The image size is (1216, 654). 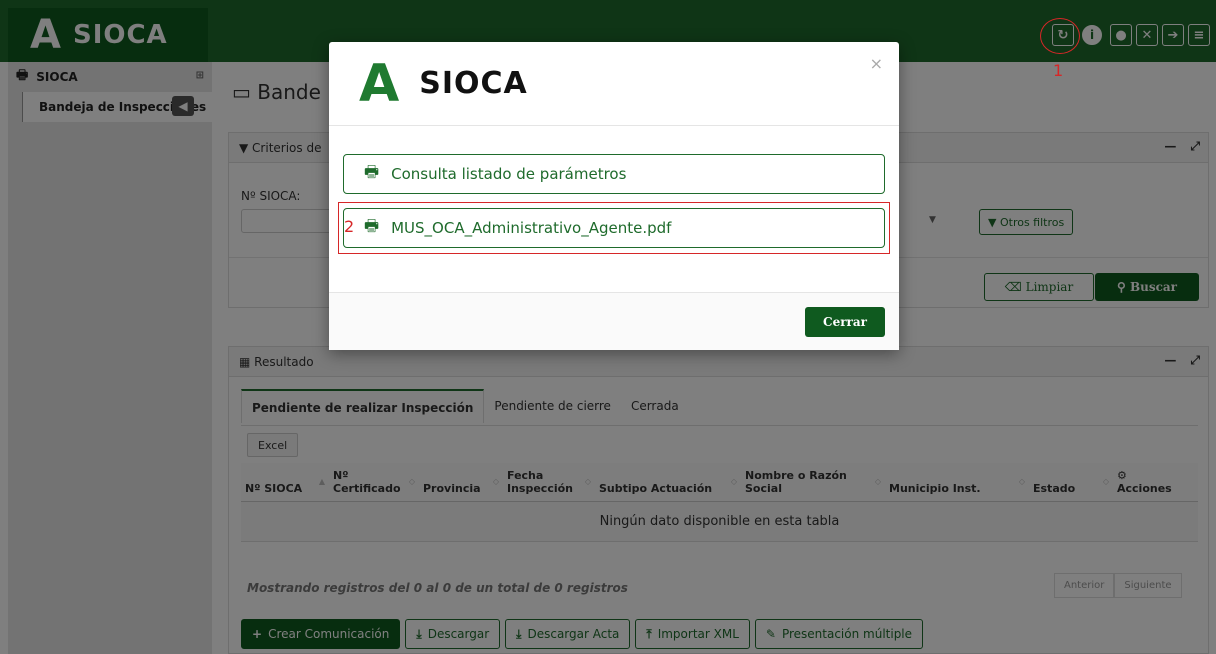 What do you see at coordinates (473, 83) in the screenshot?
I see `modal-title: SIOCA` at bounding box center [473, 83].